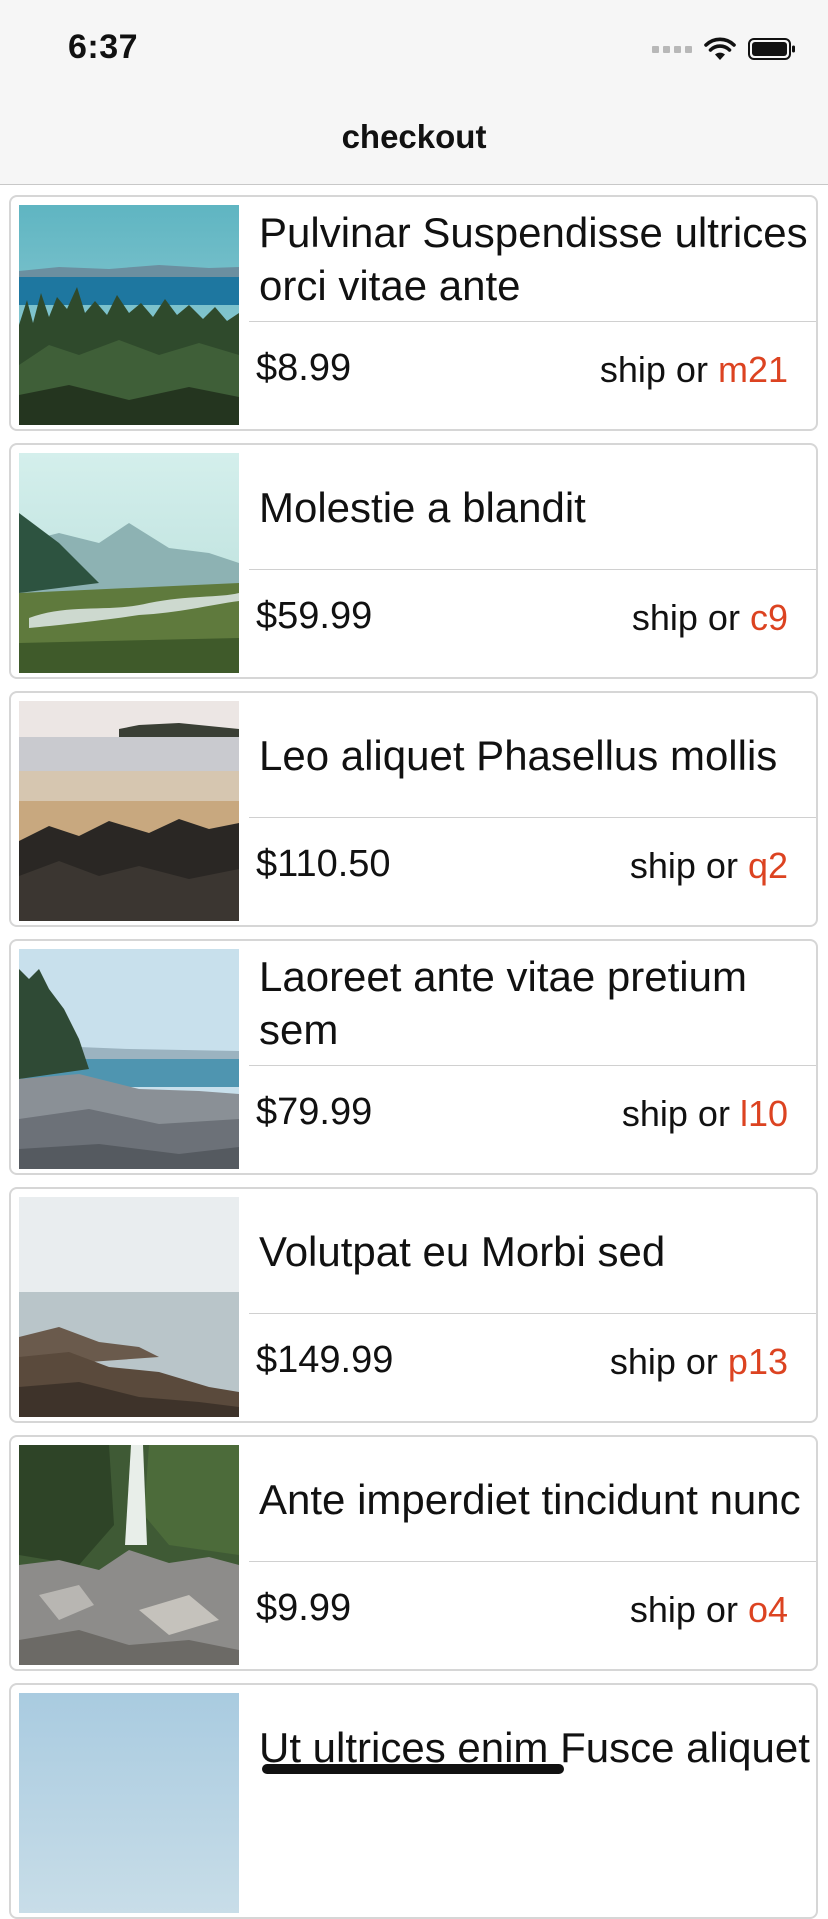  Describe the element at coordinates (503, 1003) in the screenshot. I see `item-title: Laoreet ante vitae pretium sem` at that location.